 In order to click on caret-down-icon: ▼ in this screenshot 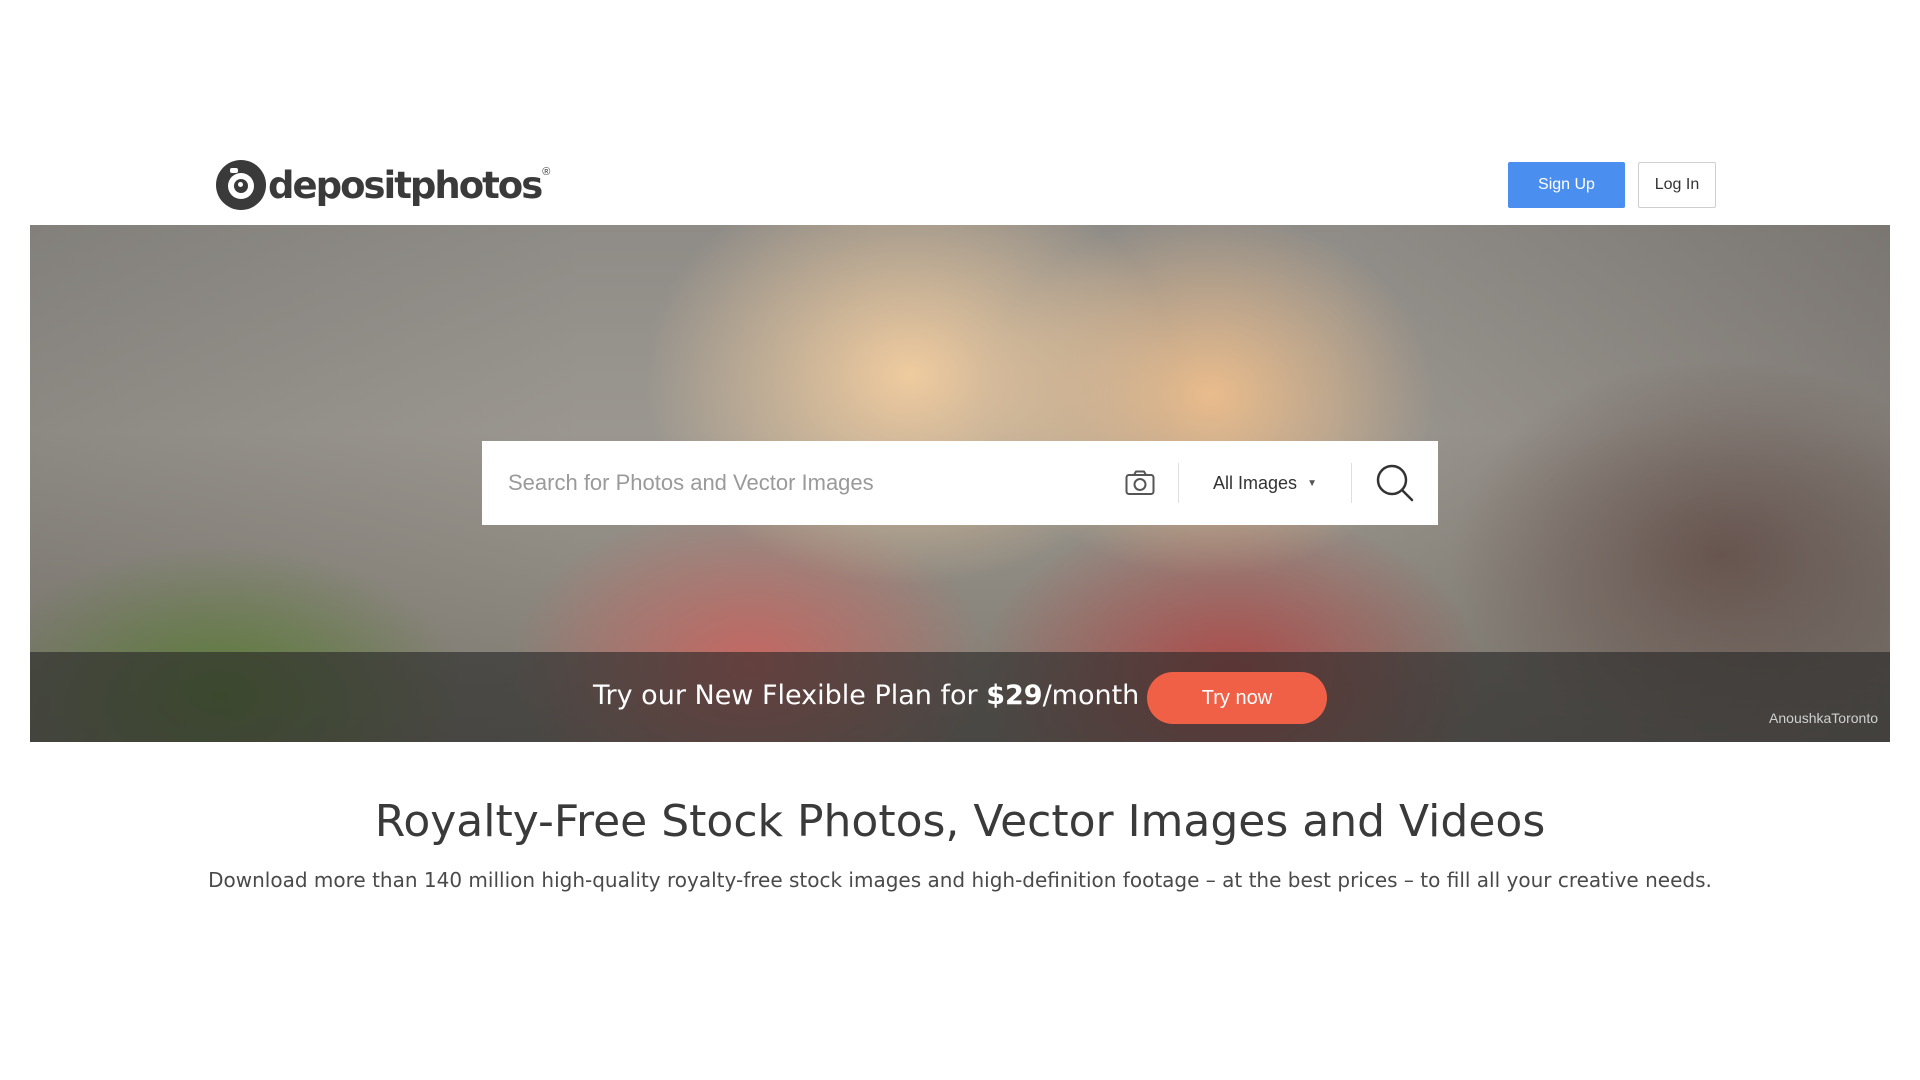, I will do `click(1312, 483)`.